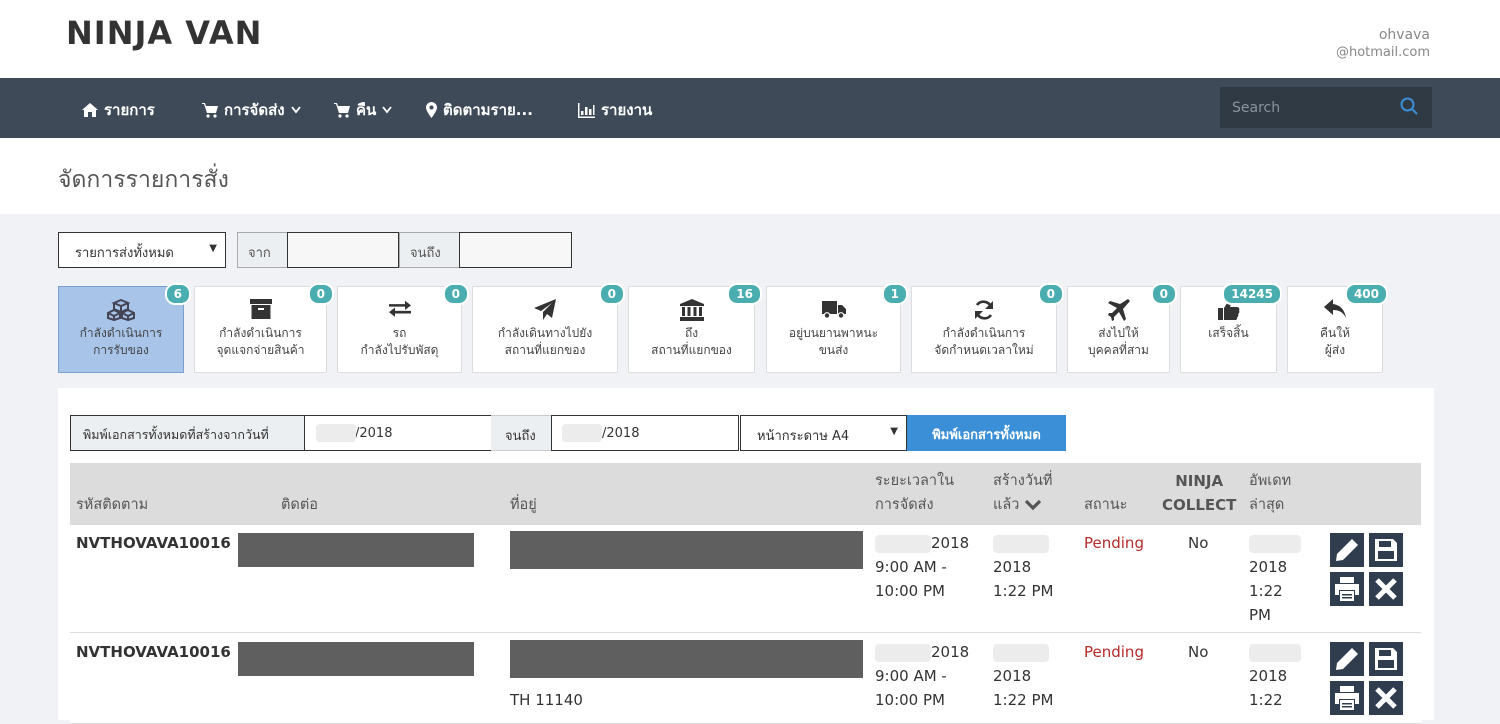 This screenshot has height=724, width=1500. Describe the element at coordinates (1312, 107) in the screenshot. I see `search-input` at that location.